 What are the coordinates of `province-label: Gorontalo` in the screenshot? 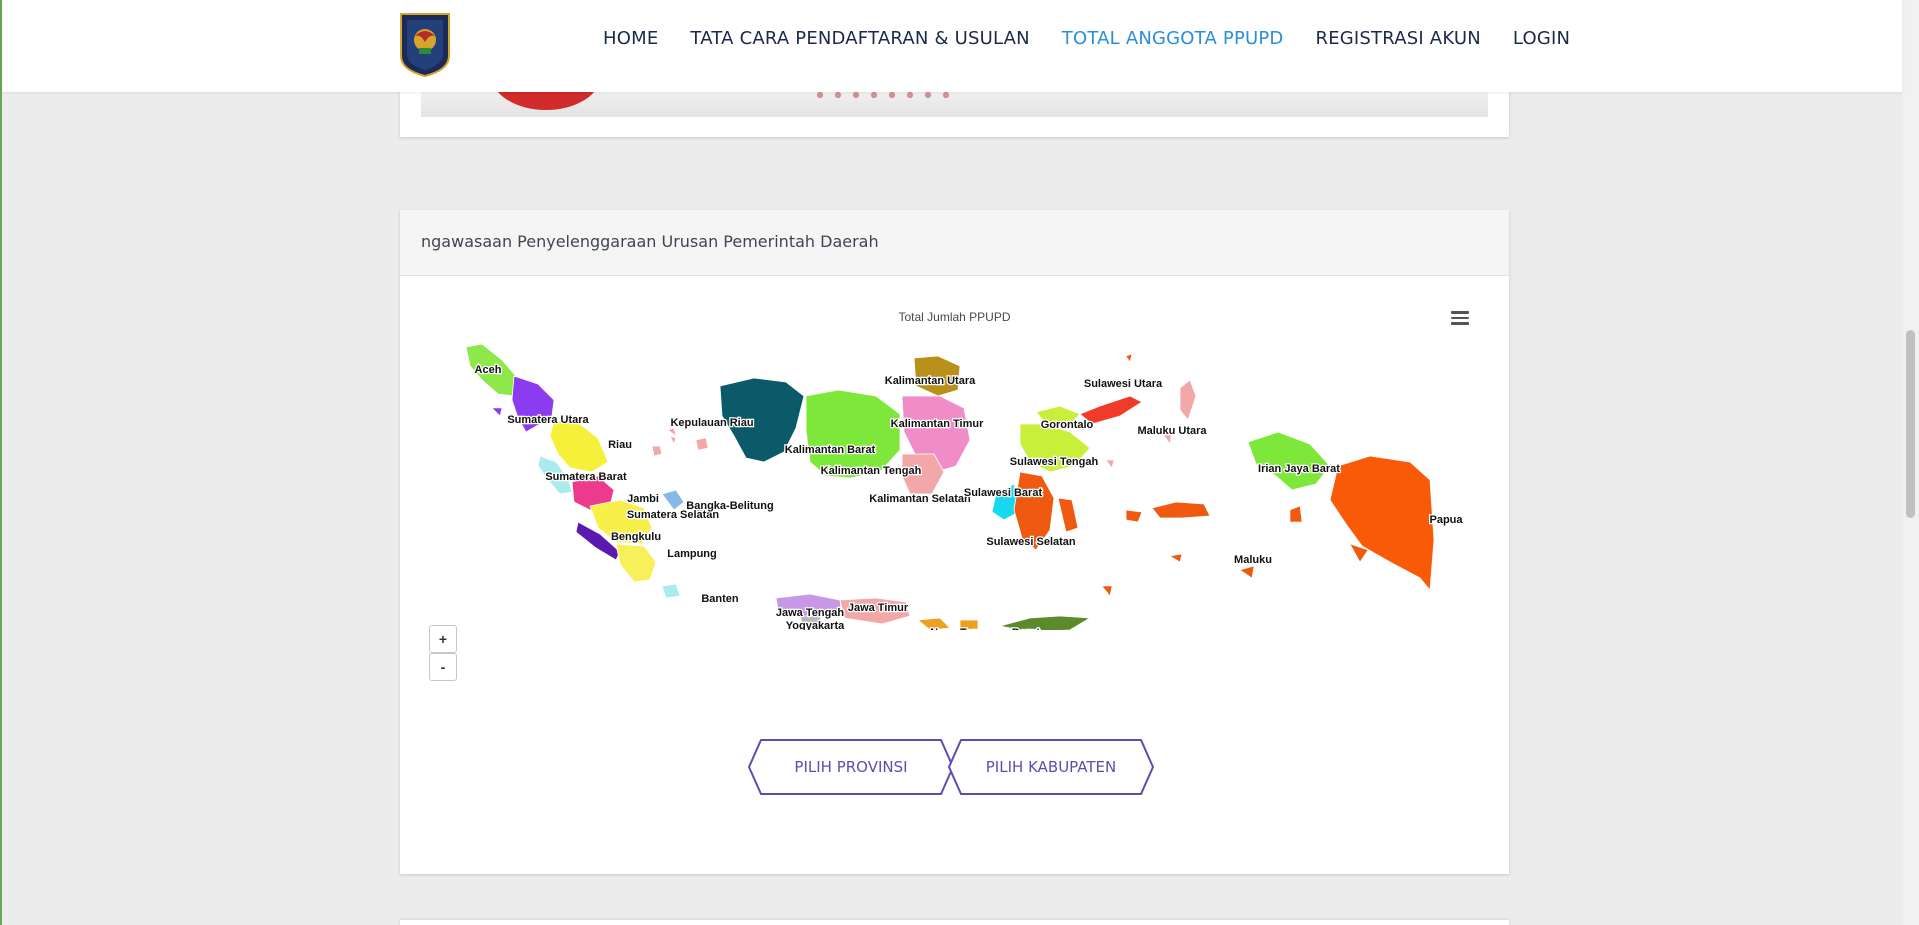 It's located at (1067, 425).